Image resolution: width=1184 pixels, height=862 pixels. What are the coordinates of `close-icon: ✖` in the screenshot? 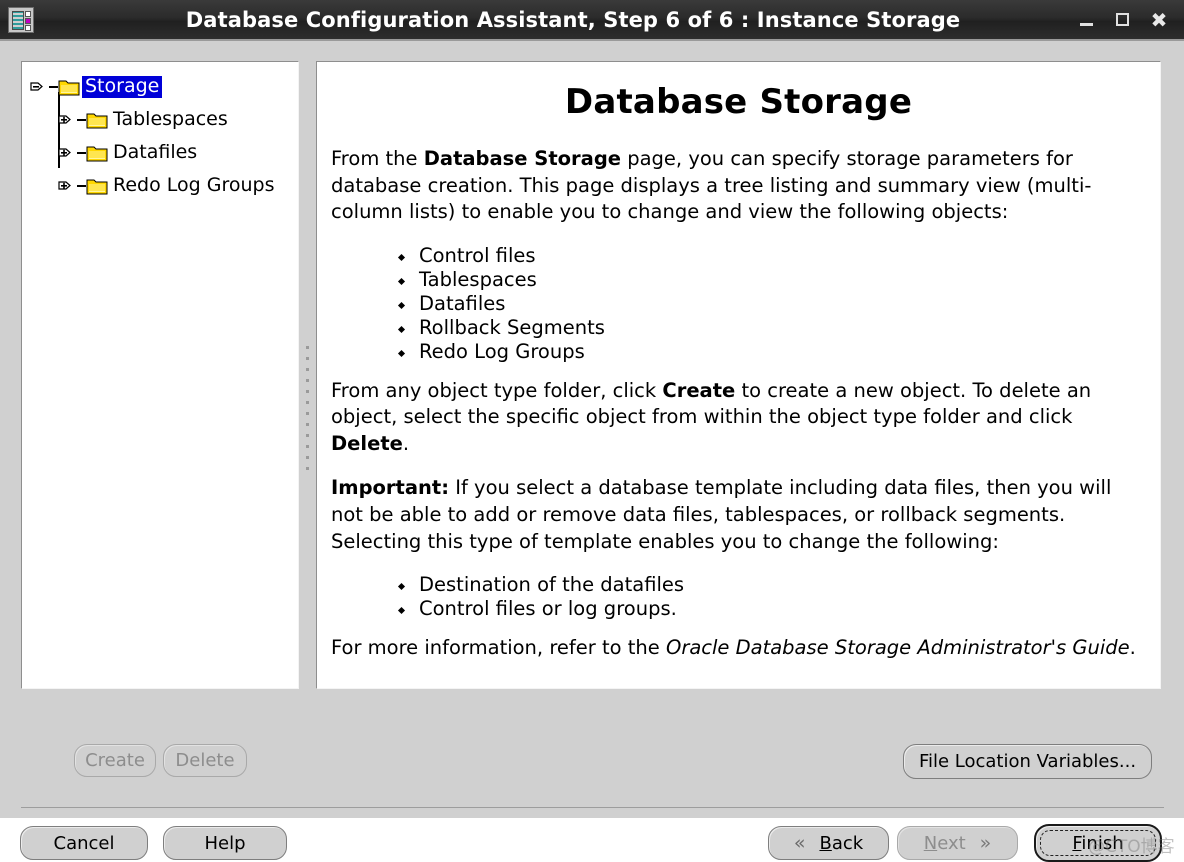 It's located at (1159, 20).